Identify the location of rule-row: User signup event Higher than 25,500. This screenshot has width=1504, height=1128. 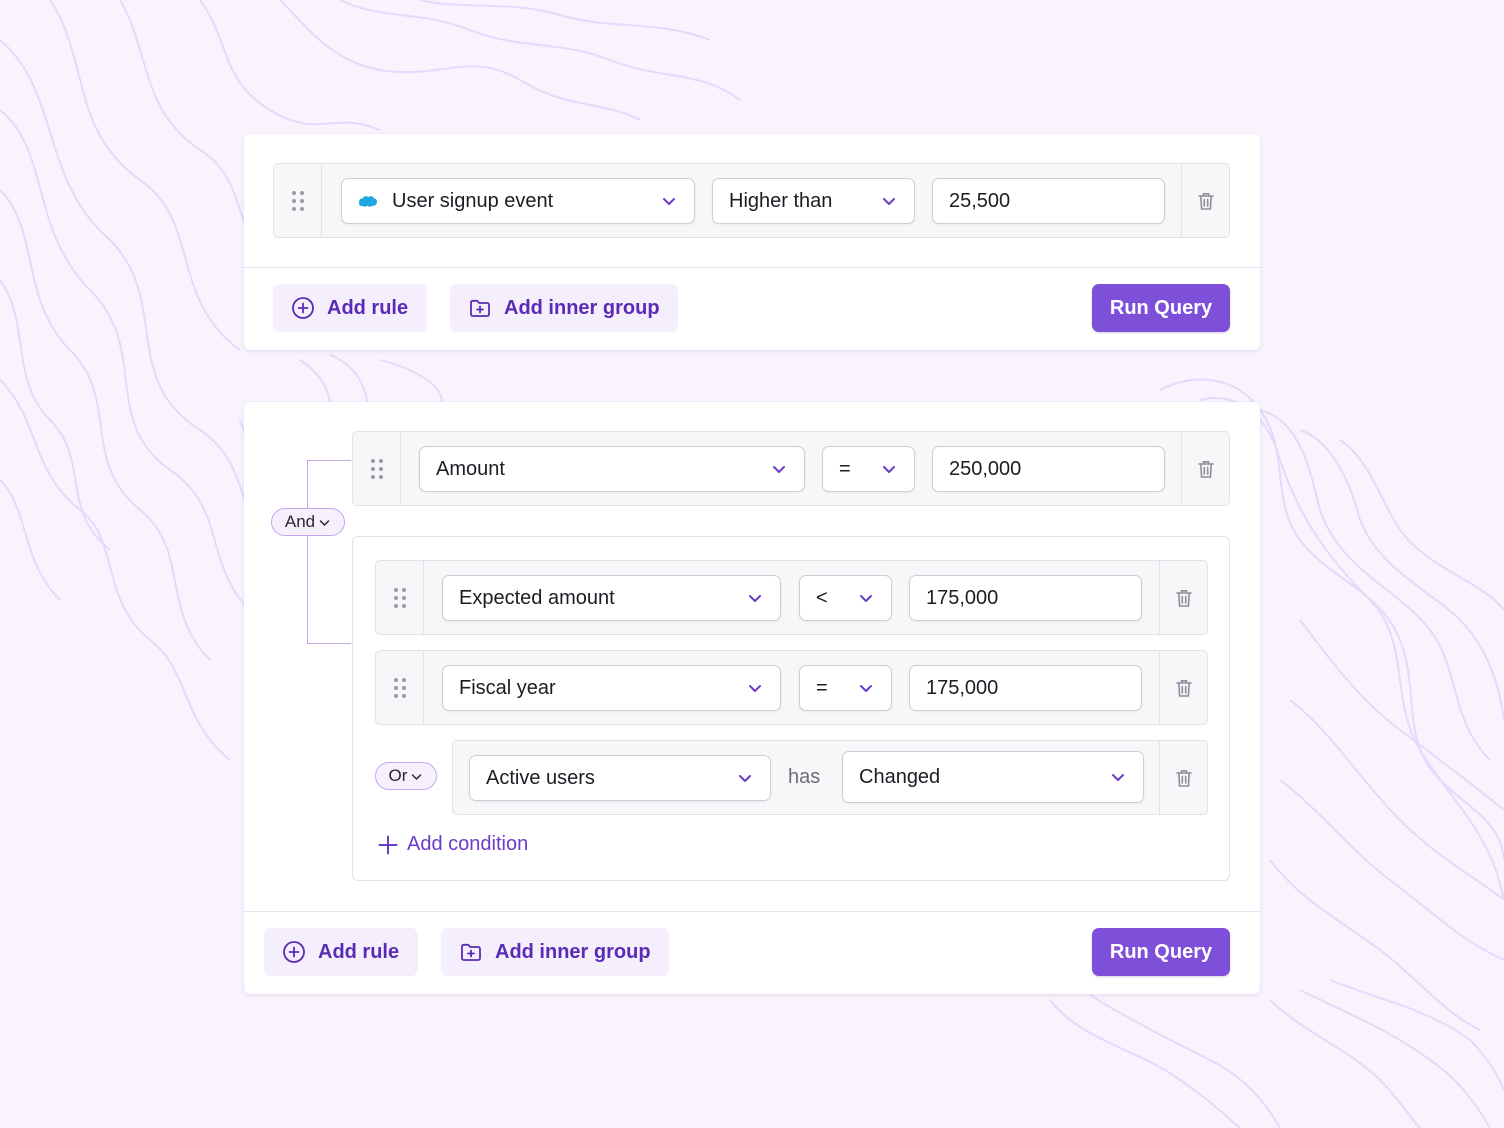
(751, 200).